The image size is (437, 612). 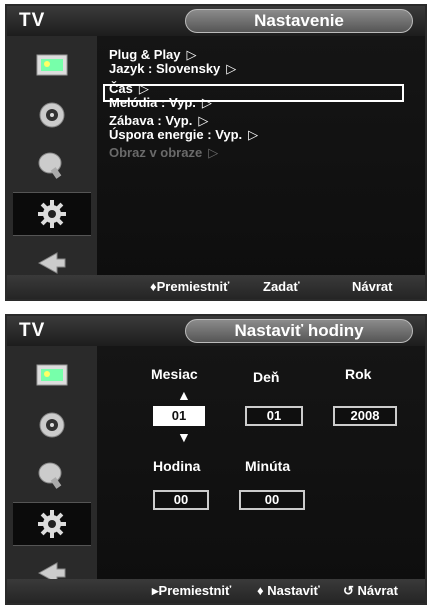 I want to click on decrement-arrow-icon: ▼, so click(x=184, y=437).